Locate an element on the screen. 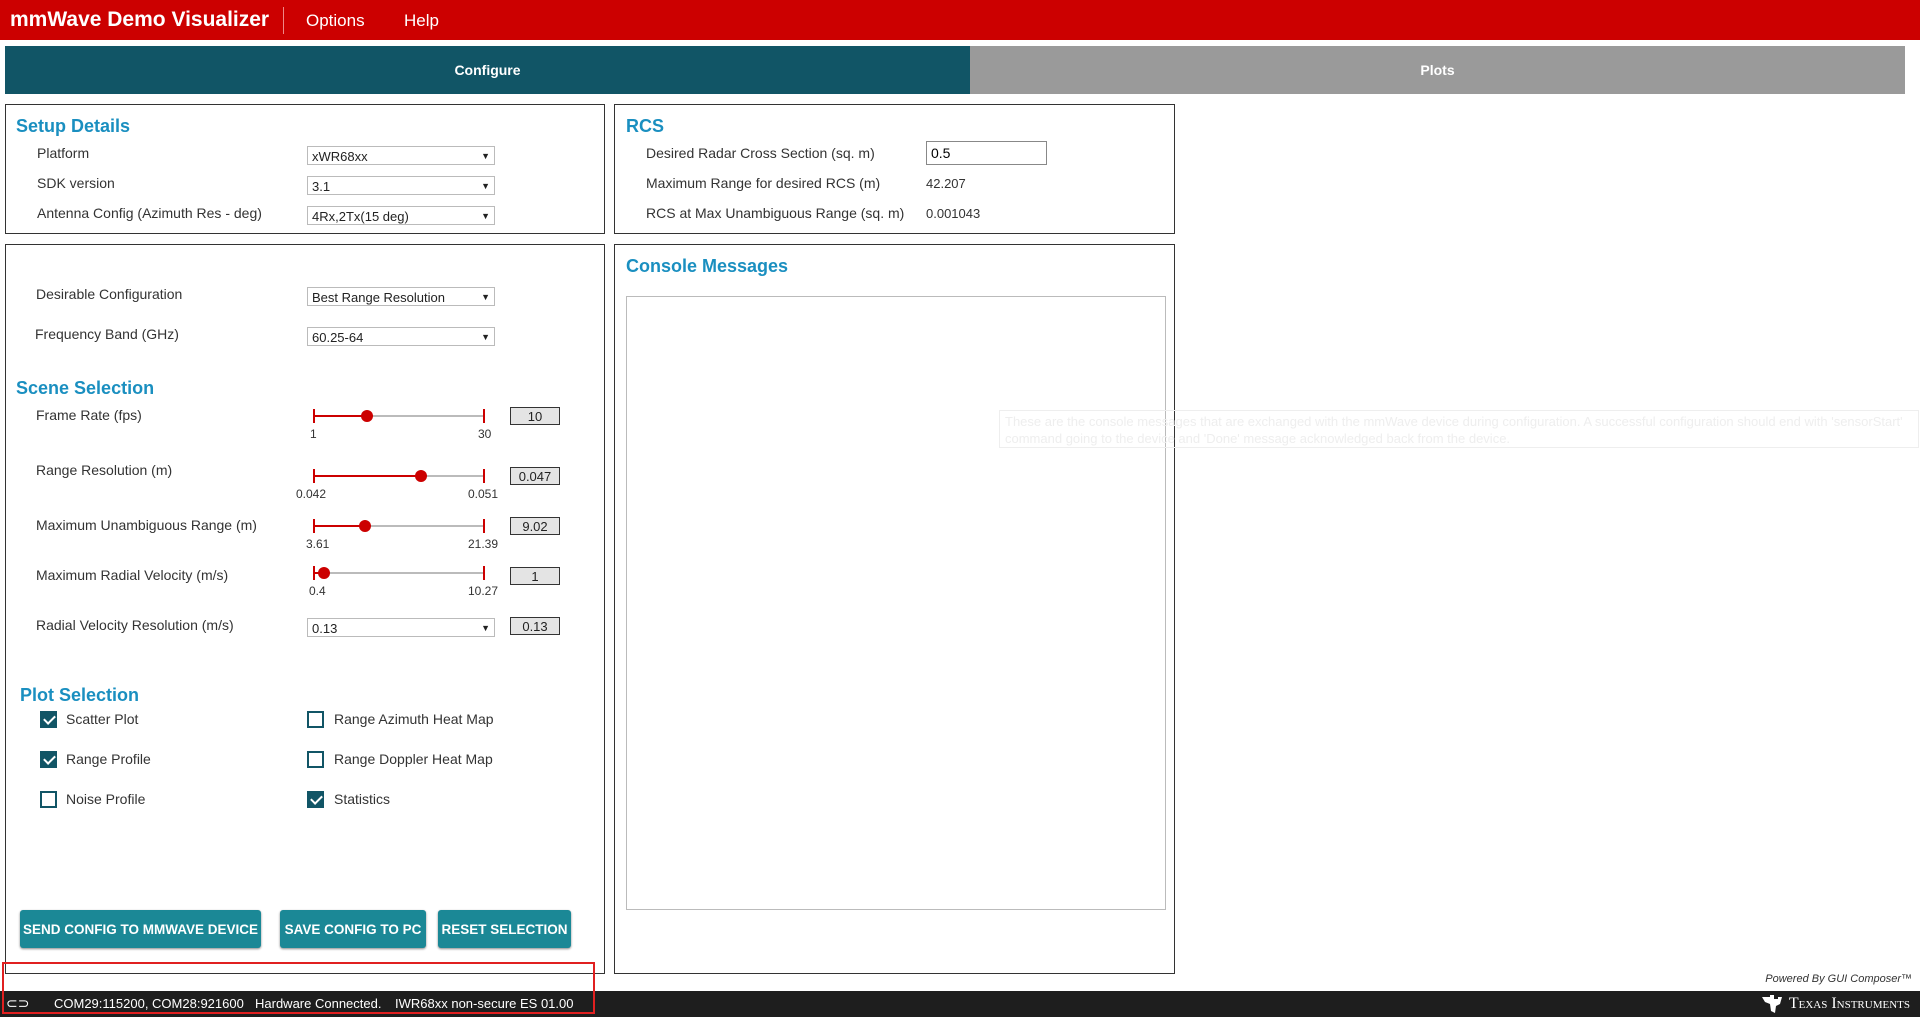  antenna-config-value: 4Rx,2Tx(15 deg) is located at coordinates (360, 216).